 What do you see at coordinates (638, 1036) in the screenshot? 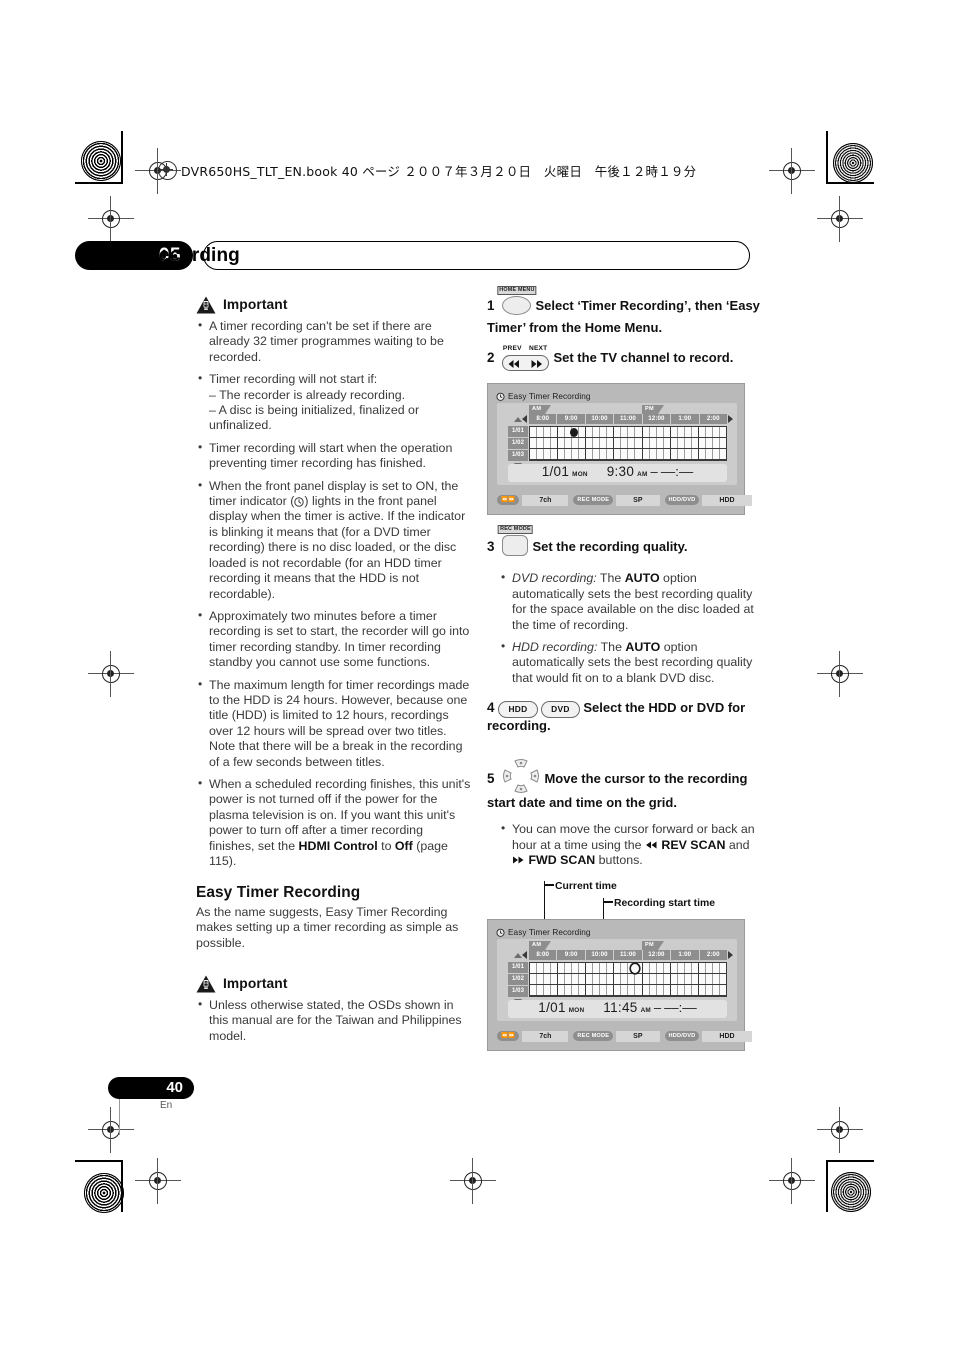
I see `recmode-value: SP` at bounding box center [638, 1036].